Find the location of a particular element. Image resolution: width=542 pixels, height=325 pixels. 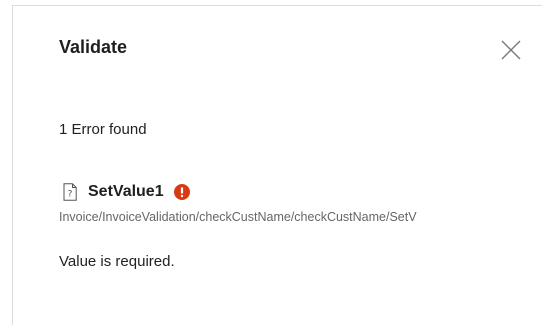

error-item-message: Value is required. is located at coordinates (117, 261).